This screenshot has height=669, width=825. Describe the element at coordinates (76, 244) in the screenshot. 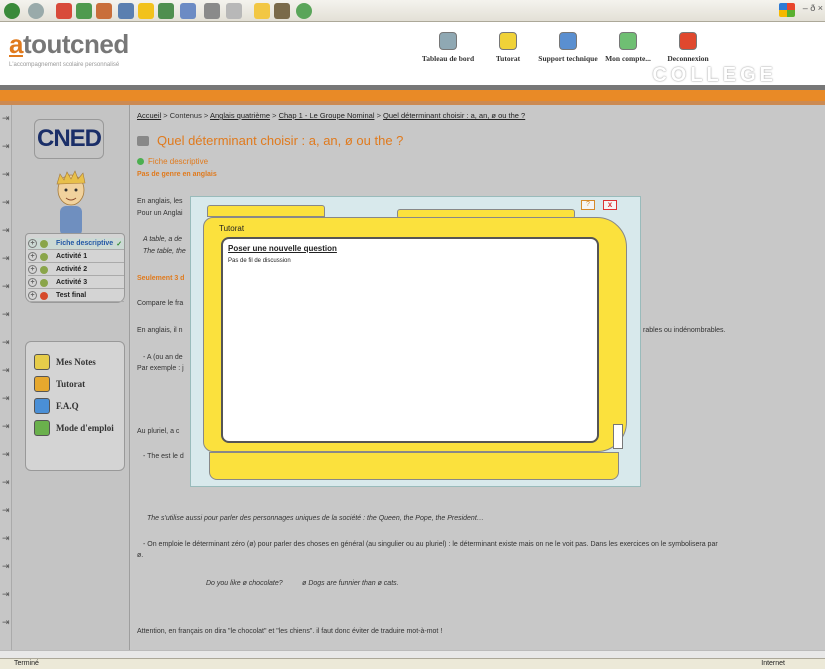

I see `activity-item: + Fiche descriptive ✓` at that location.